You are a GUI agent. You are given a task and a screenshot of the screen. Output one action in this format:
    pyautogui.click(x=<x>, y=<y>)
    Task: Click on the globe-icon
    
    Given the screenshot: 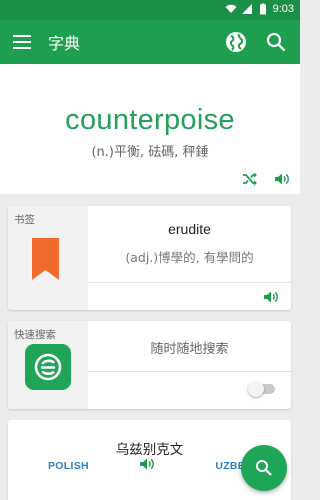 What is the action you would take?
    pyautogui.click(x=236, y=42)
    